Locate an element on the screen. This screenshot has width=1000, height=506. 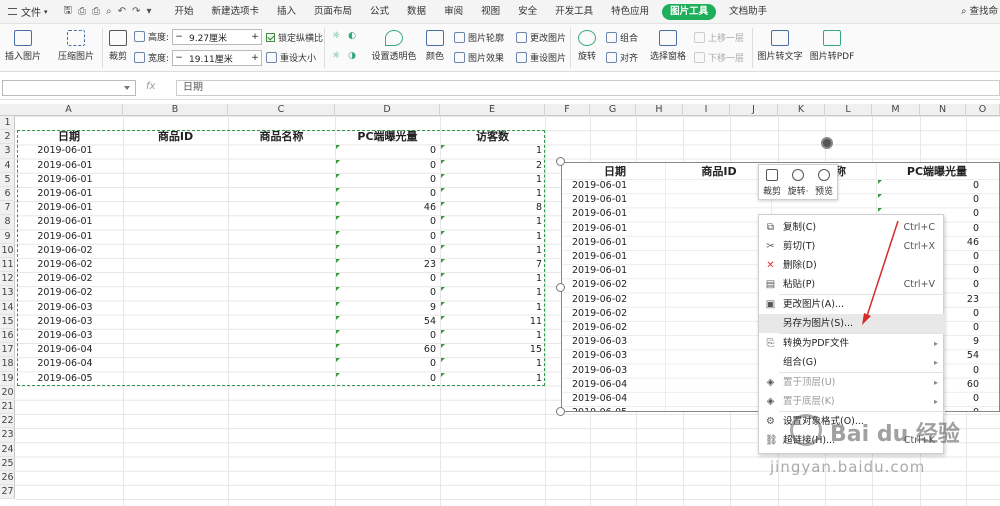
width-stepper: − 19.11厘米 + is located at coordinates (217, 58).